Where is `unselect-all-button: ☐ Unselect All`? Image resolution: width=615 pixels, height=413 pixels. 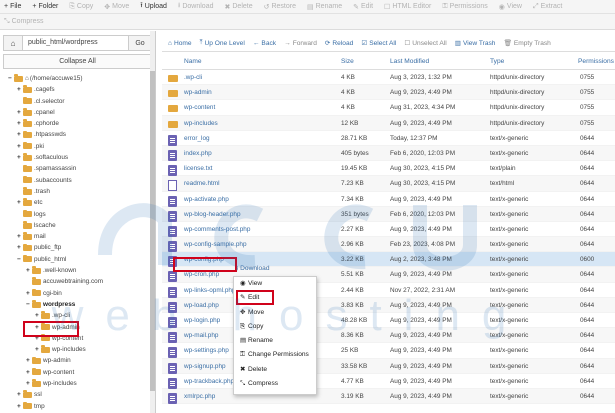
unselect-all-button: ☐ Unselect All is located at coordinates (425, 43).